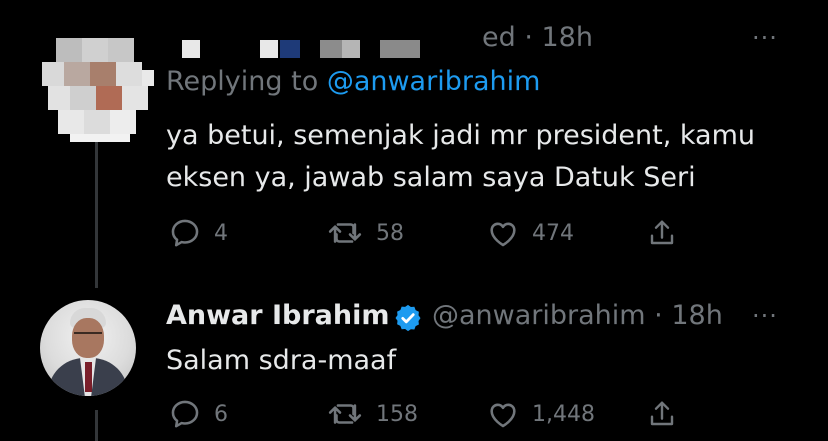 The width and height of the screenshot is (828, 441). I want to click on tweet2-share-button, so click(662, 414).